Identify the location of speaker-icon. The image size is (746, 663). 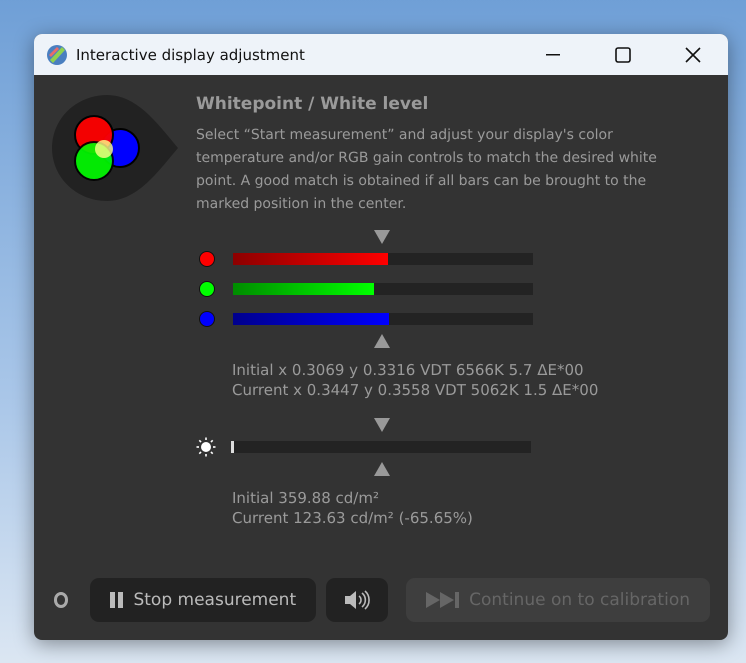
(357, 600).